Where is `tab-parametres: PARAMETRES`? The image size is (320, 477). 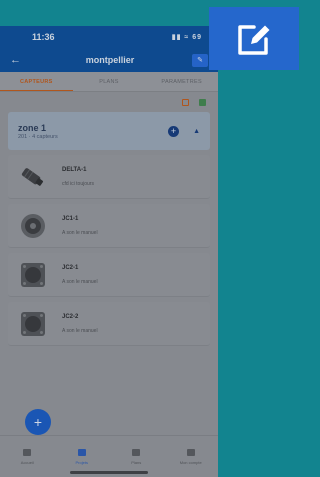 tab-parametres: PARAMETRES is located at coordinates (181, 81).